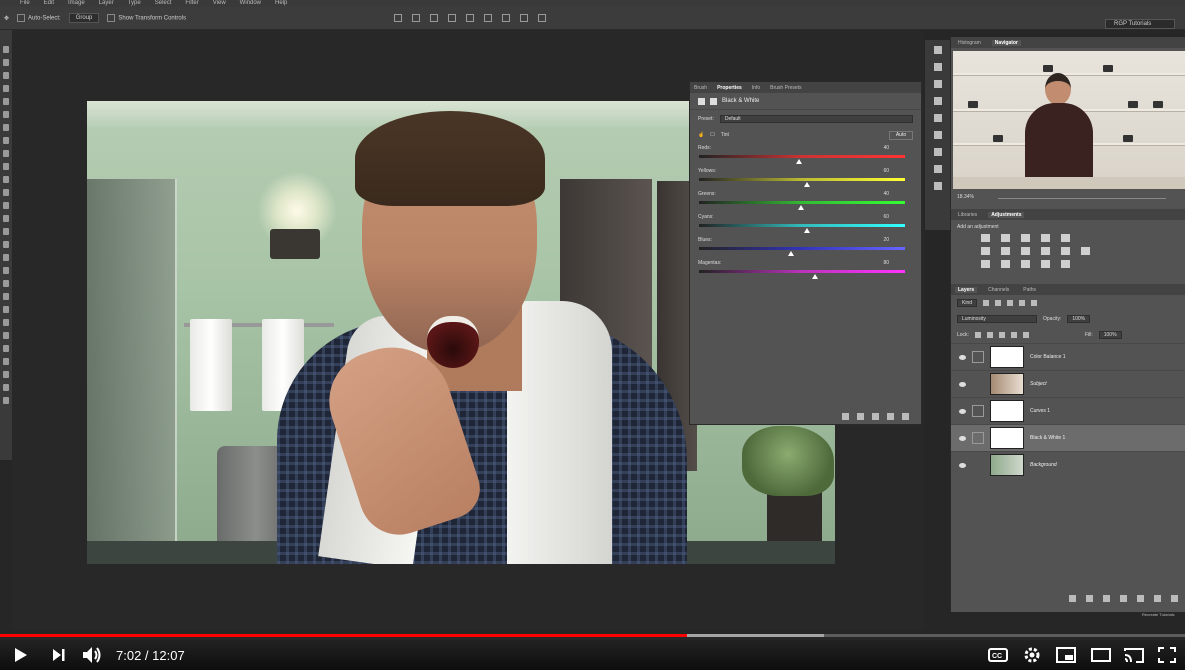 This screenshot has height=670, width=1185. Describe the element at coordinates (729, 87) in the screenshot. I see `tab-properties: Properties` at that location.